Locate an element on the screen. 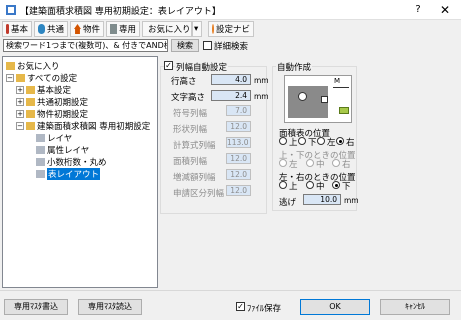 This screenshot has height=320, width=461. tree-item-basic: + 基本設定 is located at coordinates (43, 90).